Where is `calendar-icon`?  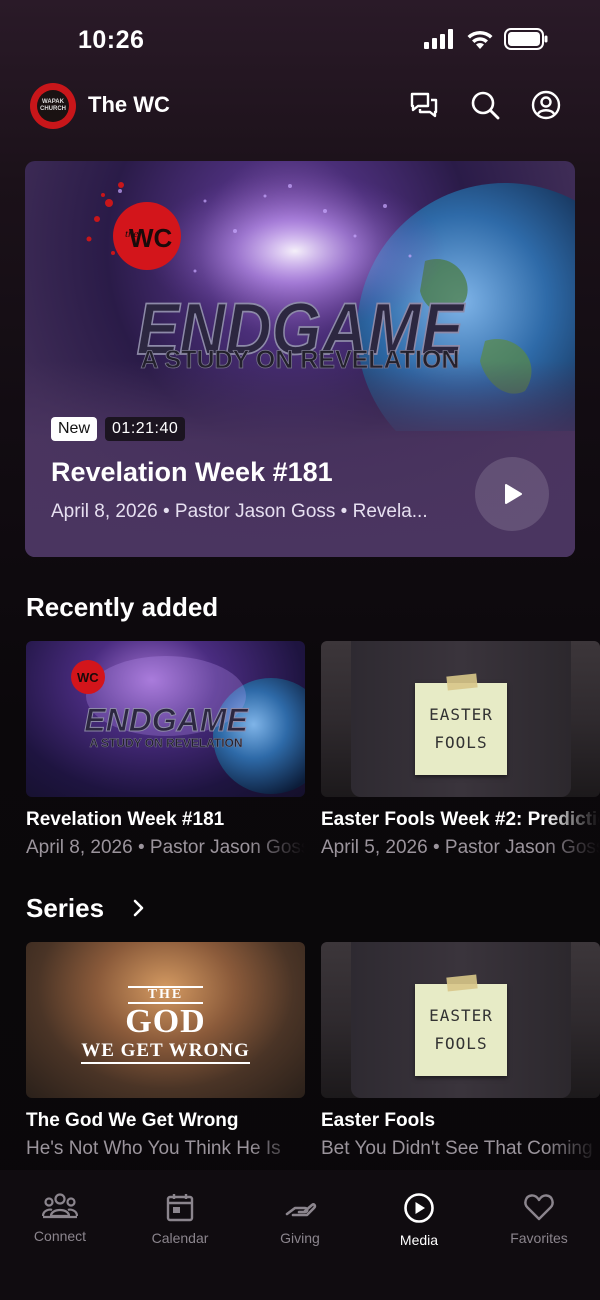
calendar-icon is located at coordinates (180, 1208).